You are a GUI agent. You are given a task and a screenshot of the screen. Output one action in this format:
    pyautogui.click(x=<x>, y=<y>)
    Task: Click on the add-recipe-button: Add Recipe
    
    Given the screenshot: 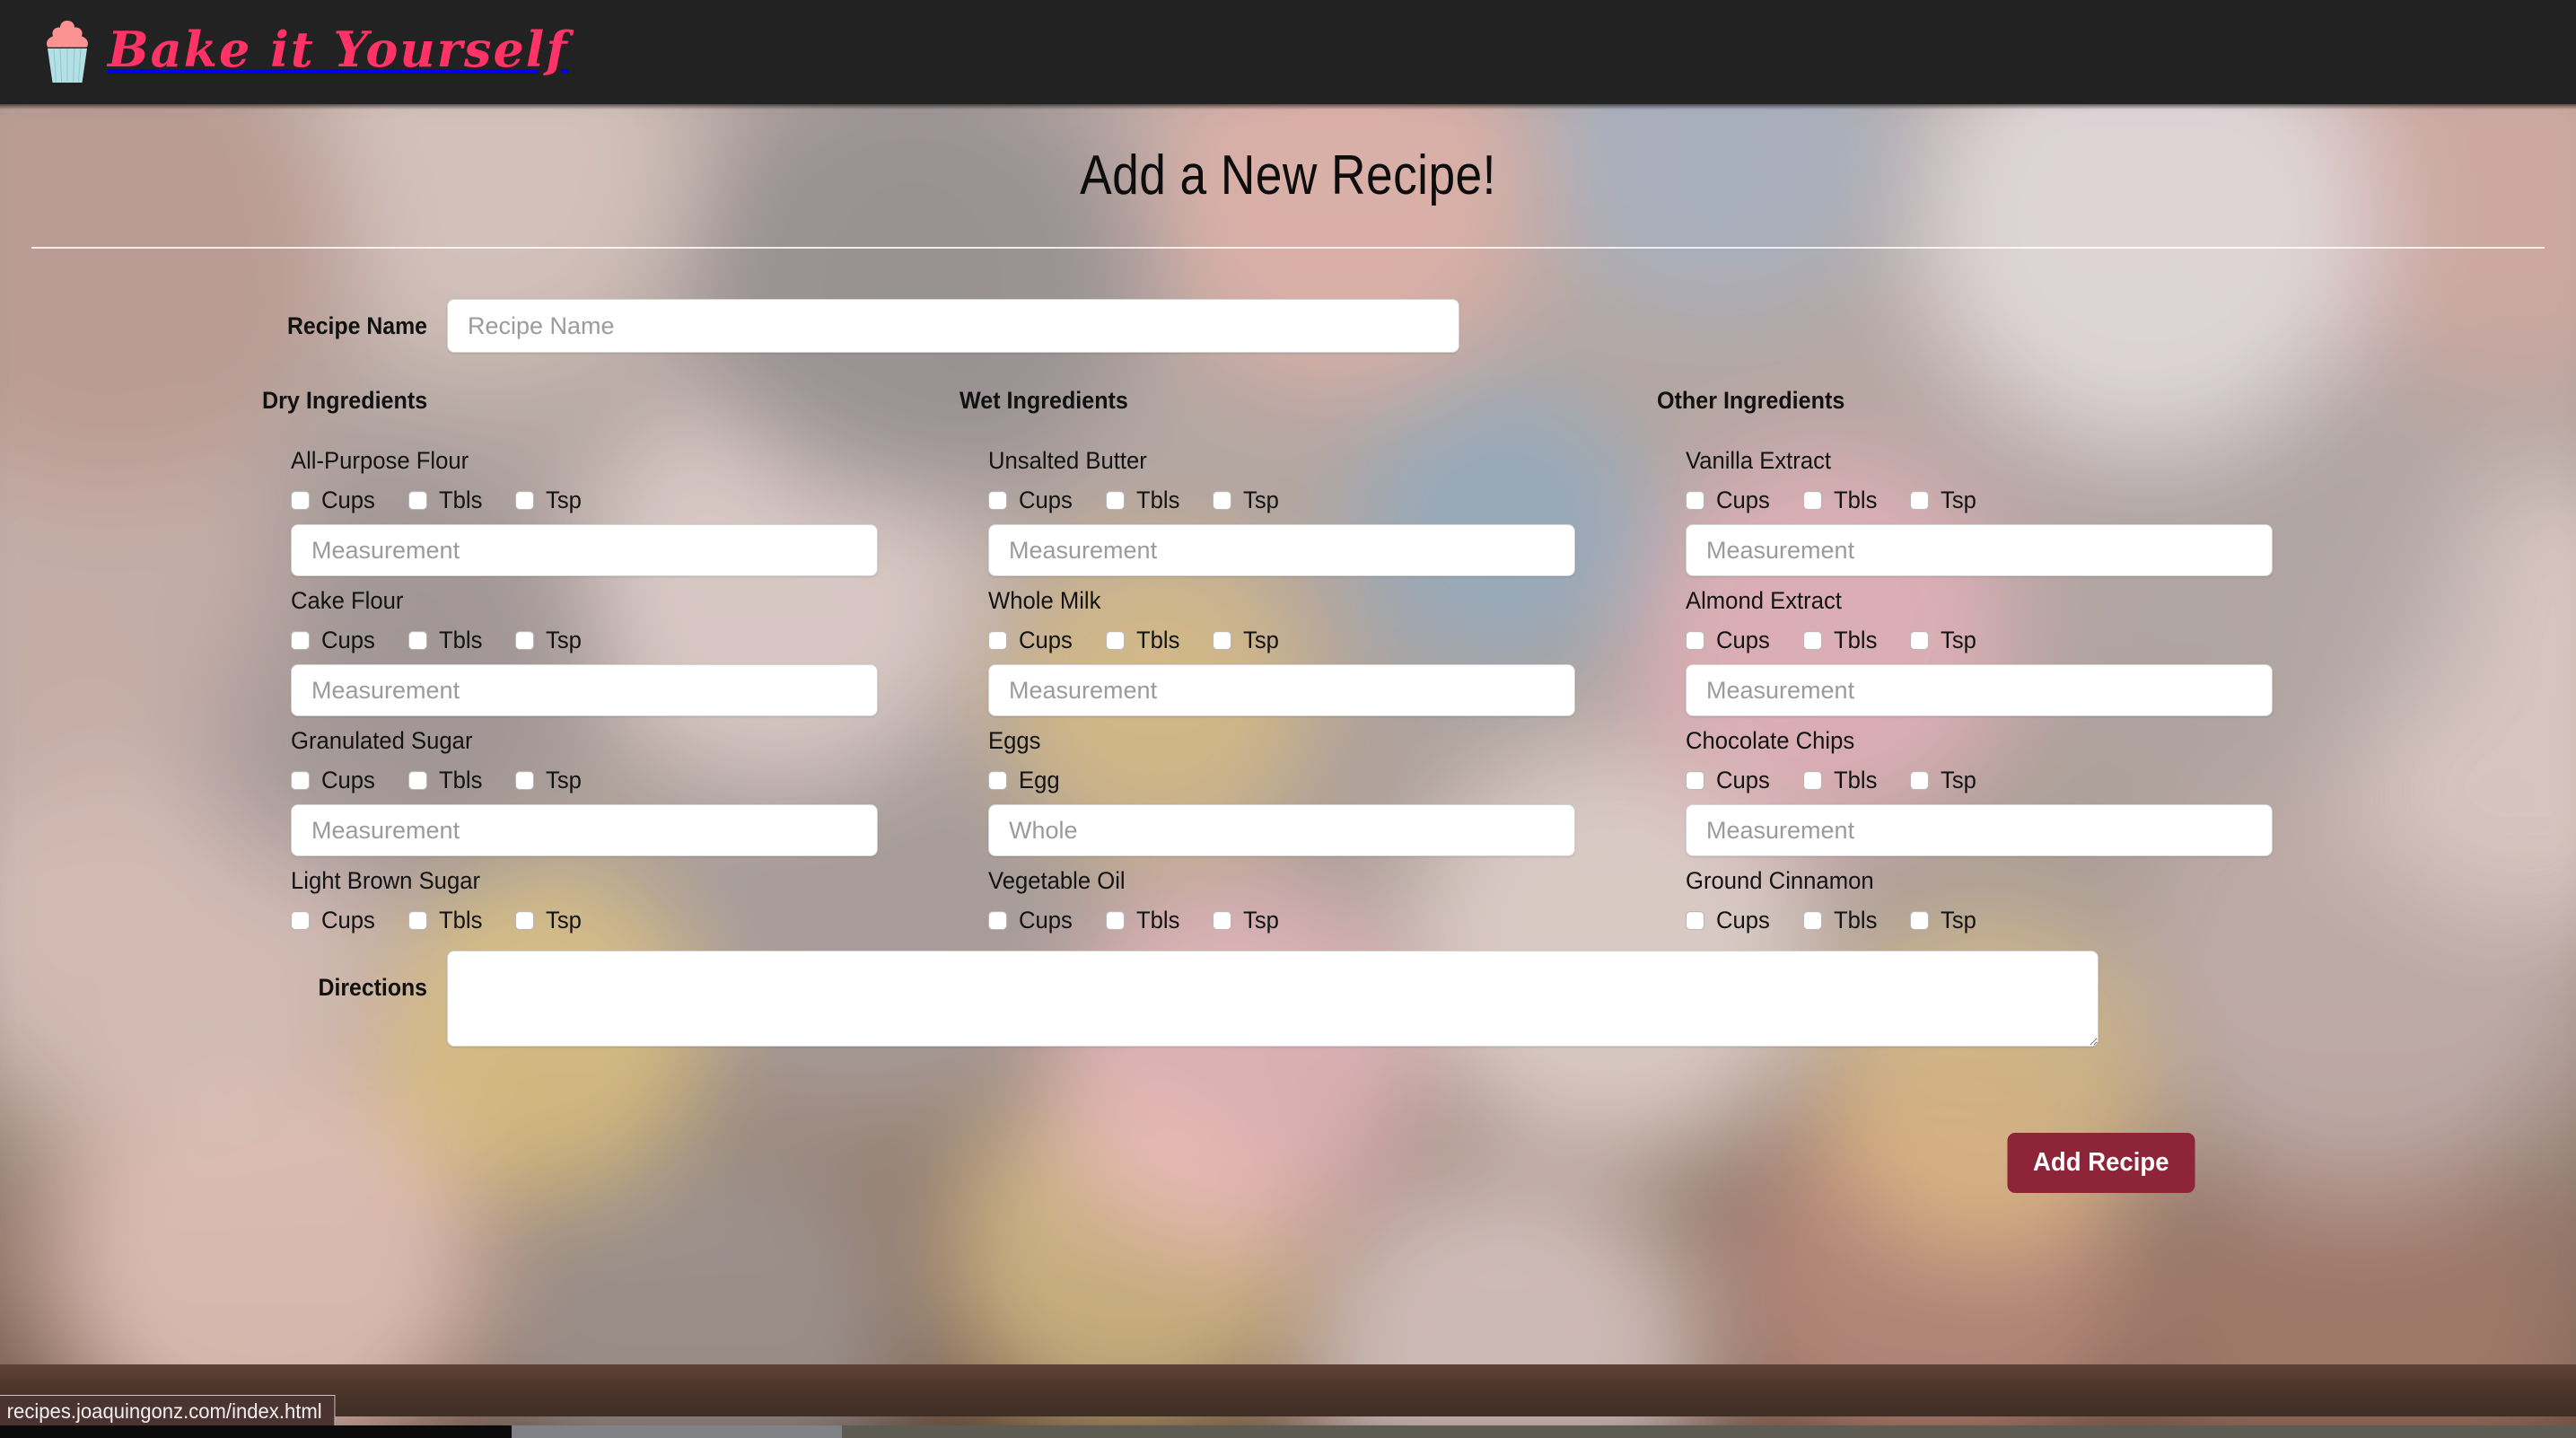 What is the action you would take?
    pyautogui.click(x=2101, y=1163)
    